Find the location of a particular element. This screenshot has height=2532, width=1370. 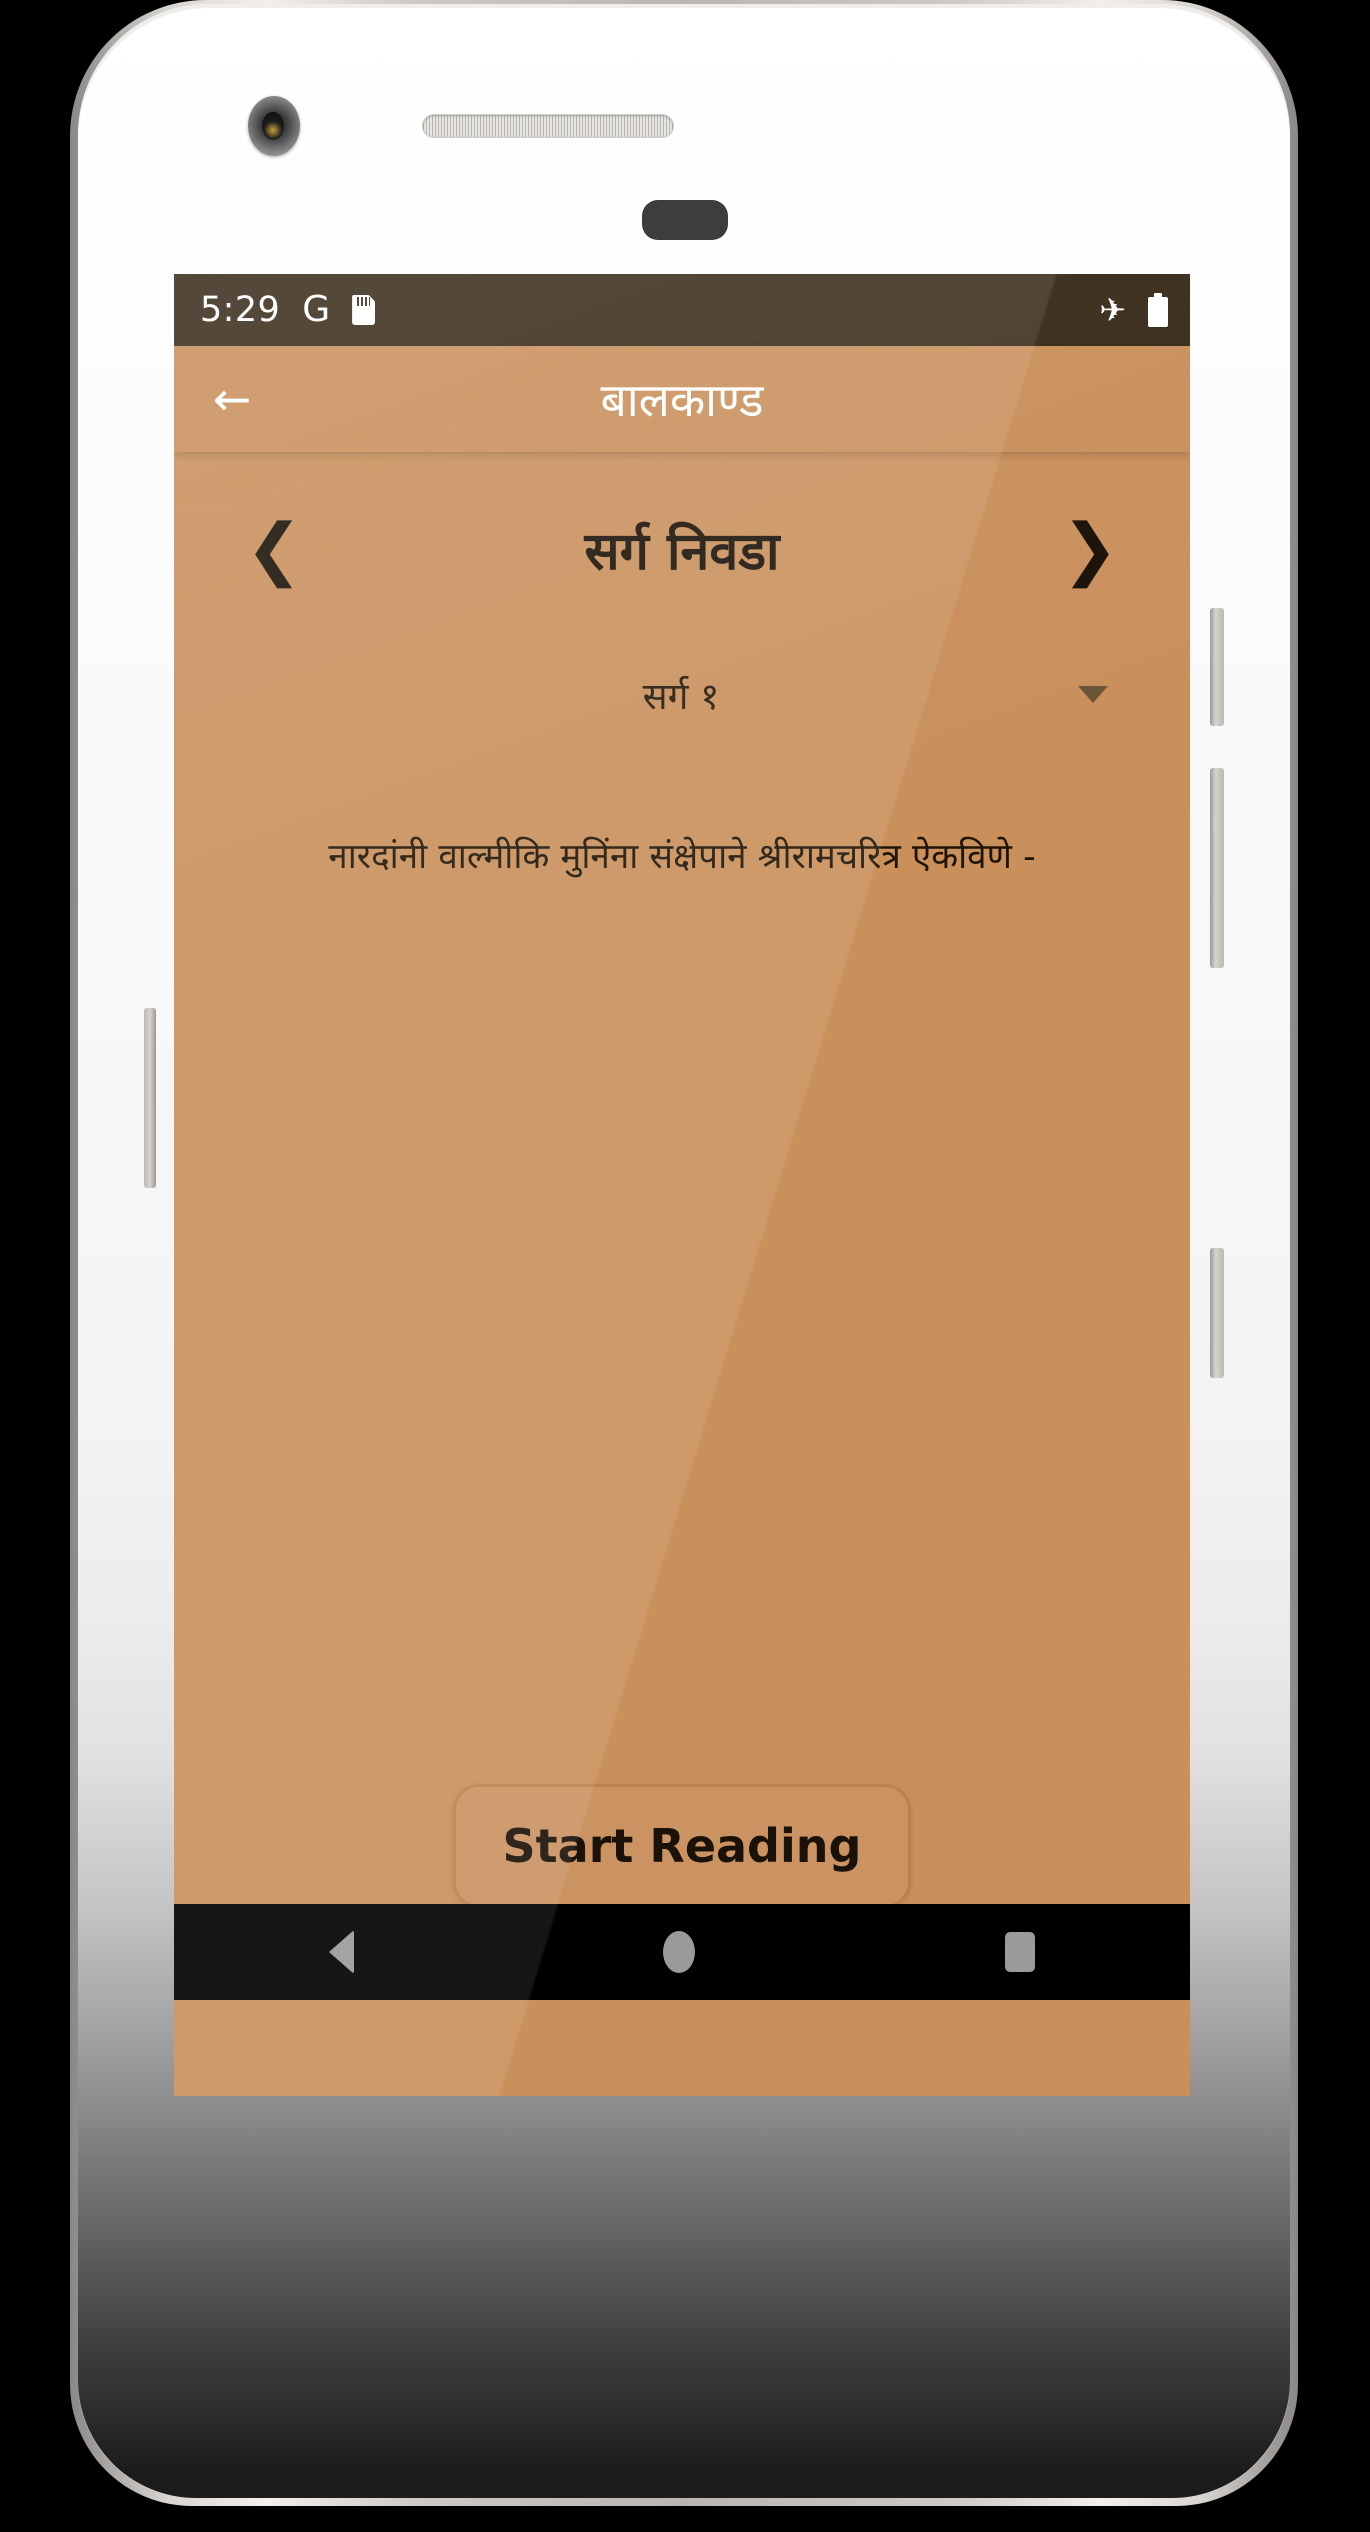

app-bar: ← बालकाण्ड is located at coordinates (682, 399).